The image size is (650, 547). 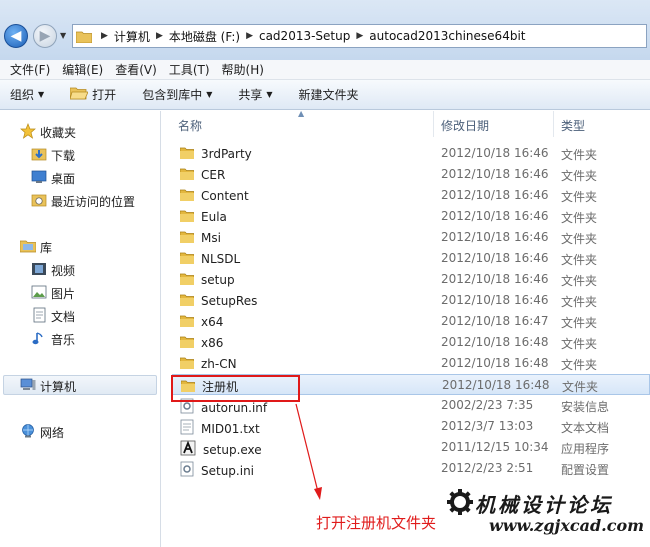 I want to click on file-name: setup.exe, so click(x=232, y=449).